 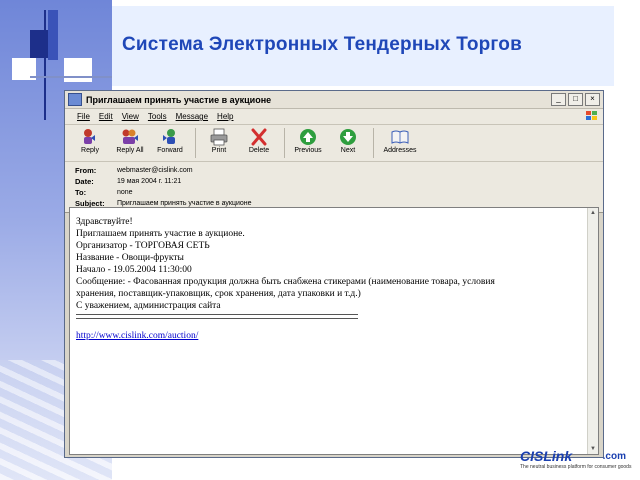 I want to click on delete-button: Delete, so click(x=259, y=139).